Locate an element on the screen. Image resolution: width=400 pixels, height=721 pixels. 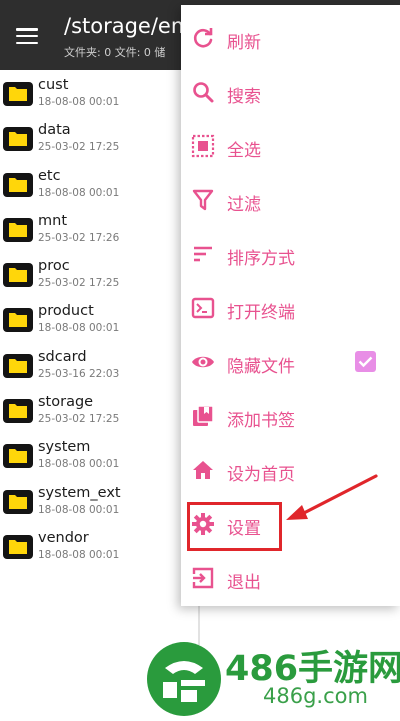
refresh-icon is located at coordinates (203, 38).